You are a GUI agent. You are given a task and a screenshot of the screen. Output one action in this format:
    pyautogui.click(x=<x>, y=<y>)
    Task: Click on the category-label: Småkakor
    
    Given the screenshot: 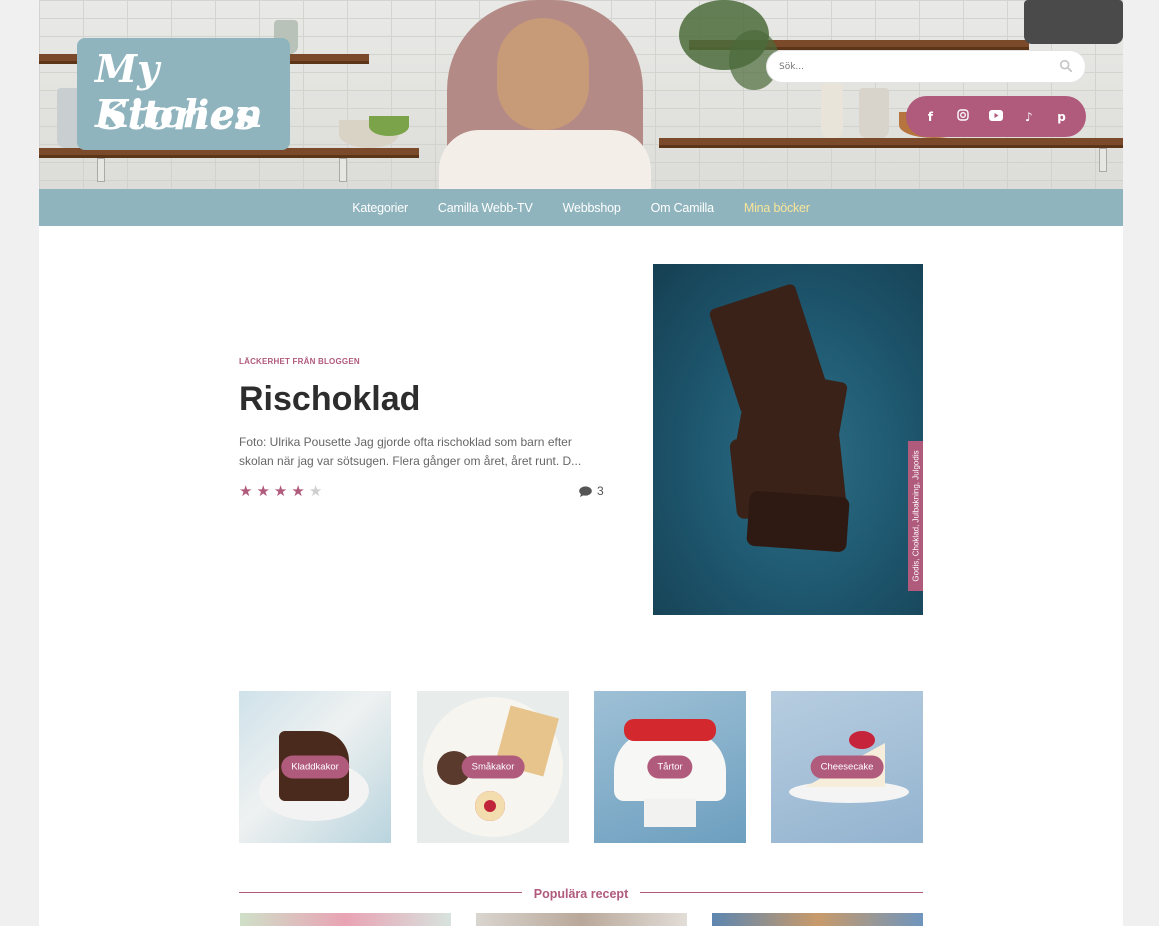 What is the action you would take?
    pyautogui.click(x=493, y=767)
    